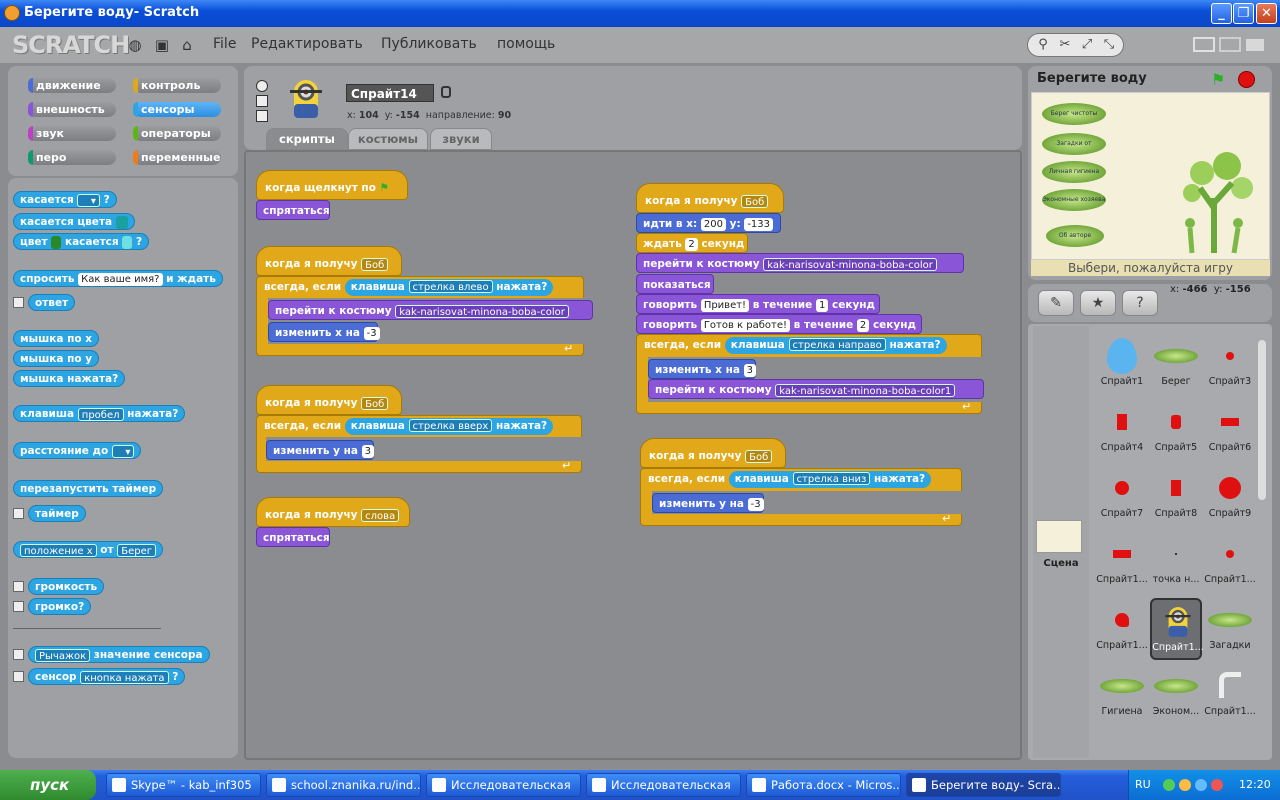 This screenshot has width=1280, height=800. I want to click on menu-share: Публиковать, so click(429, 44).